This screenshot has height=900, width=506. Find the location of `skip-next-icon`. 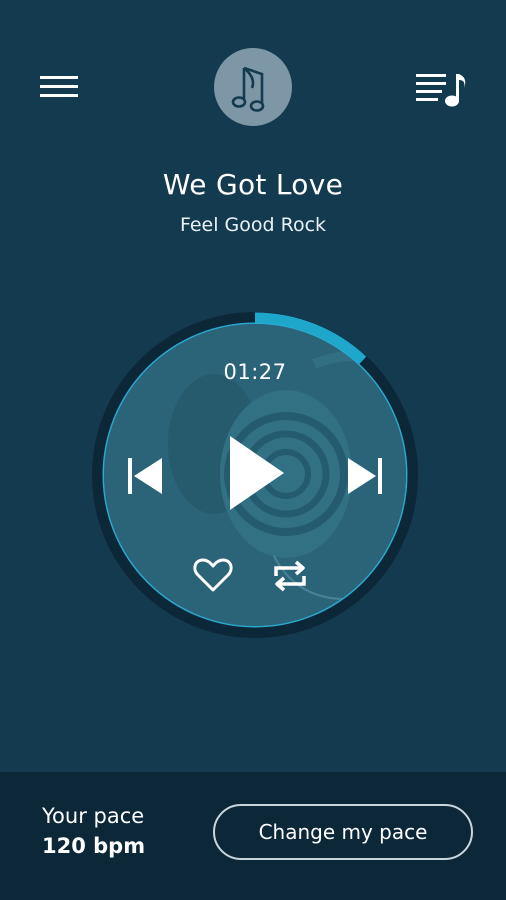

skip-next-icon is located at coordinates (365, 476).